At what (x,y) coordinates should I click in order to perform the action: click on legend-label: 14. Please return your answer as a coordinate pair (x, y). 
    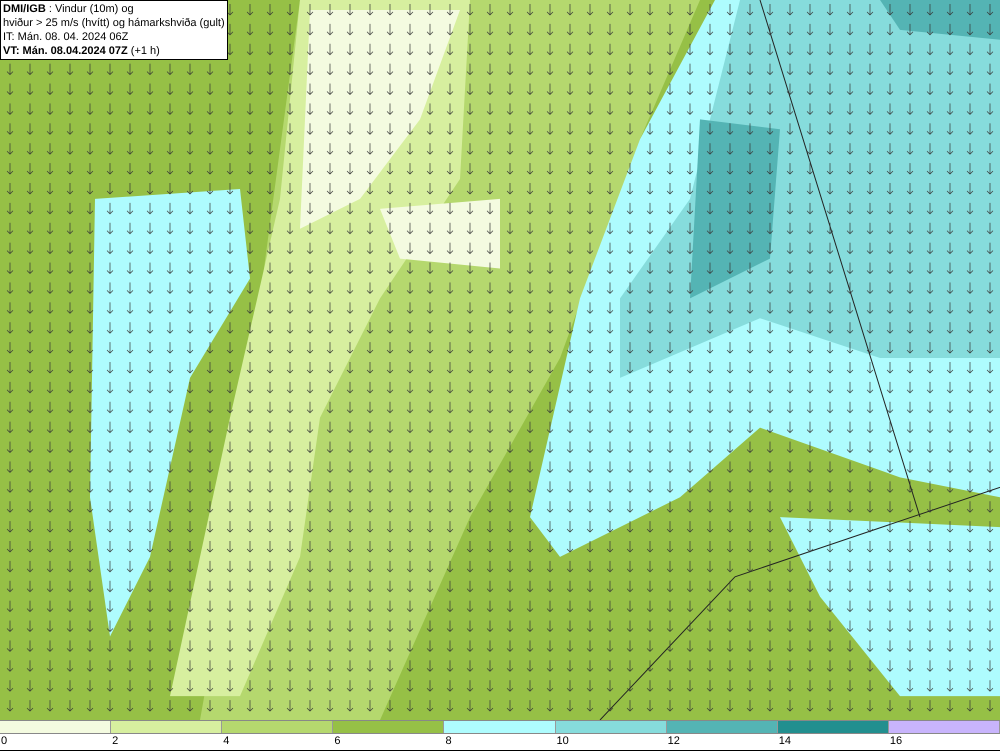
    Looking at the image, I should click on (785, 741).